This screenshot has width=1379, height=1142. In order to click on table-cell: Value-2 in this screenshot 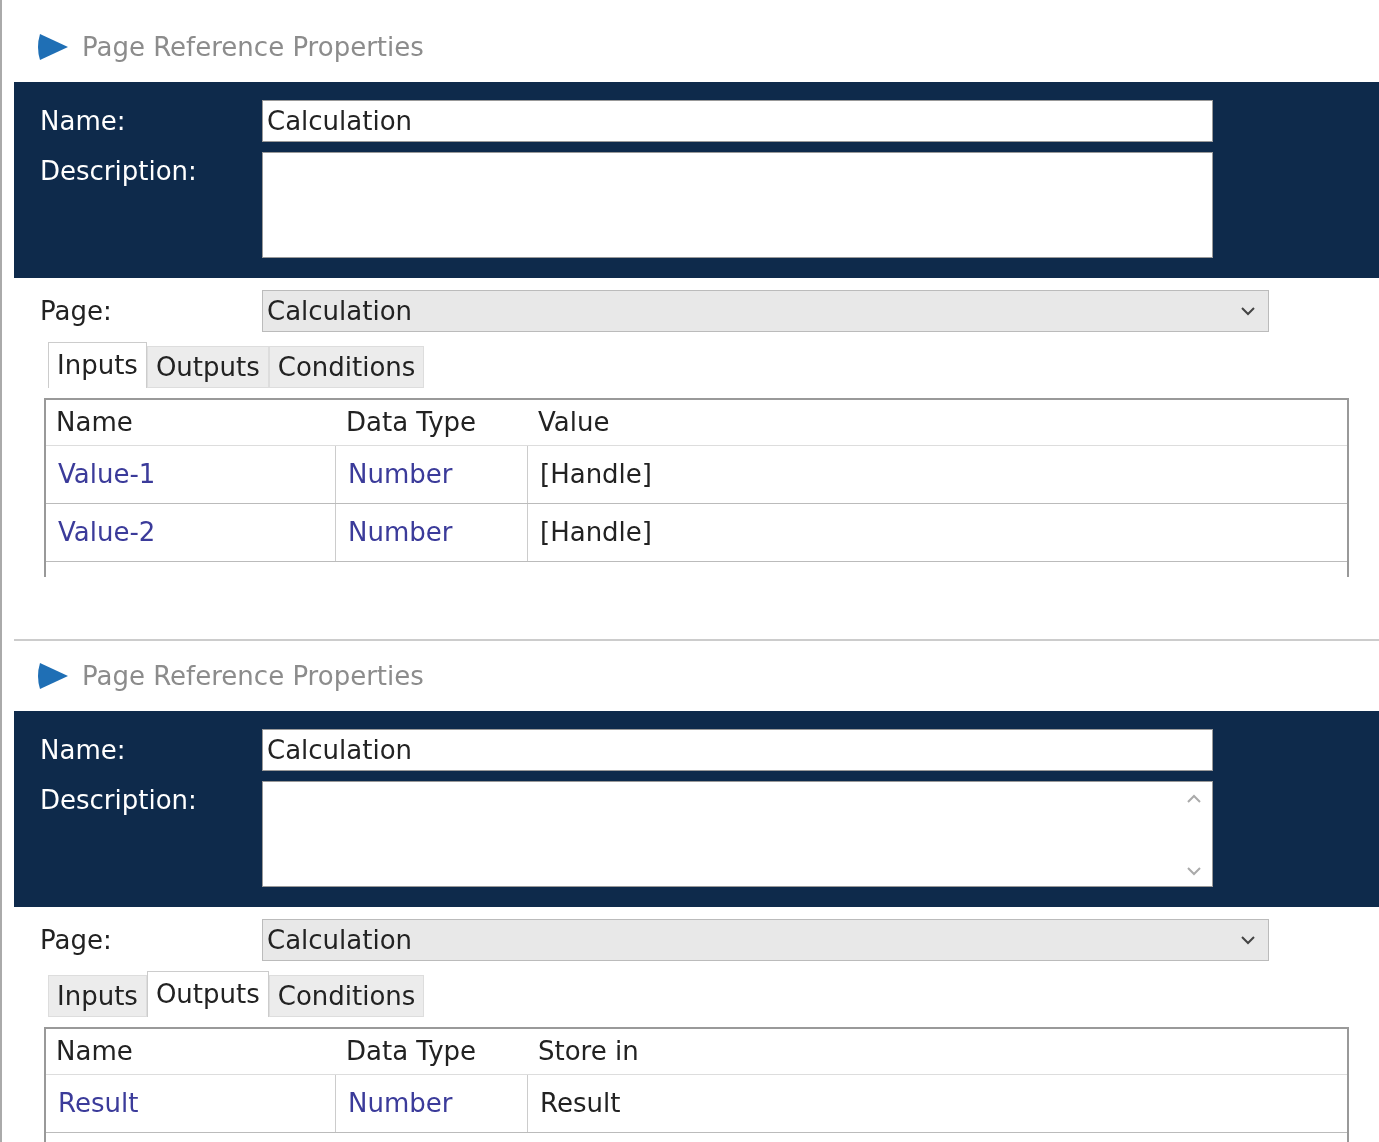, I will do `click(191, 532)`.